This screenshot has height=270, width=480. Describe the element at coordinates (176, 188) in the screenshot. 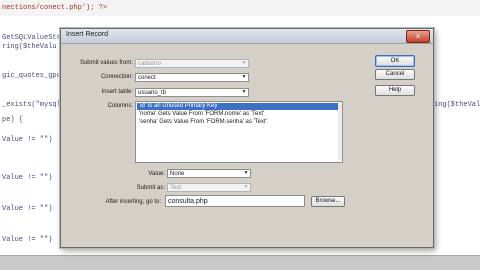

I see `submit-as-value: Text` at that location.